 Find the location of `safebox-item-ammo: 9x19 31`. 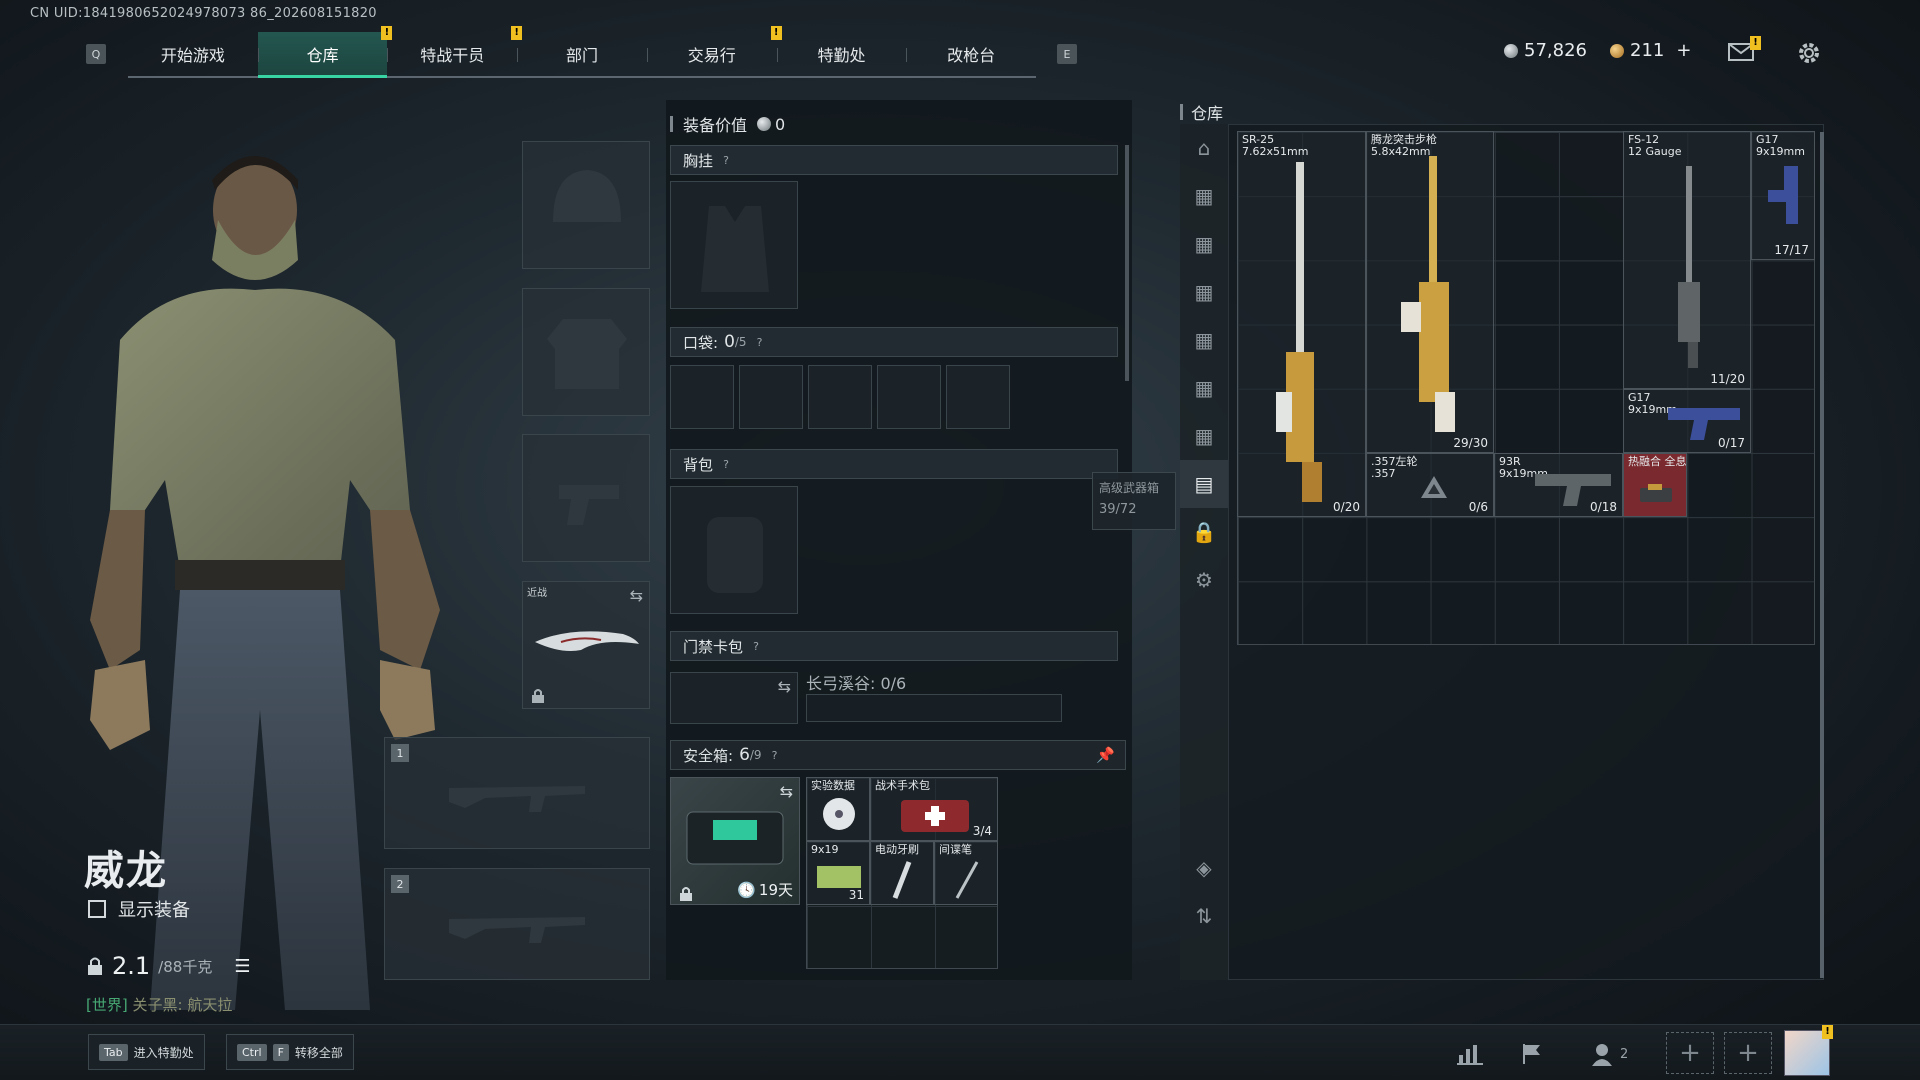

safebox-item-ammo: 9x19 31 is located at coordinates (838, 873).